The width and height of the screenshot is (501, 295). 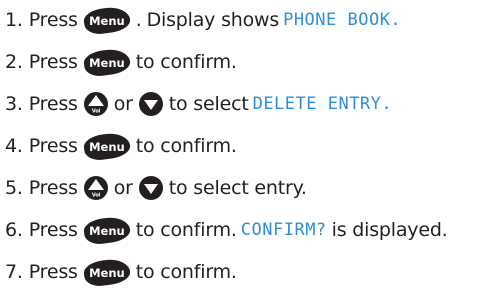 I want to click on step-4: 4. Press Menu to confirm., so click(x=121, y=146).